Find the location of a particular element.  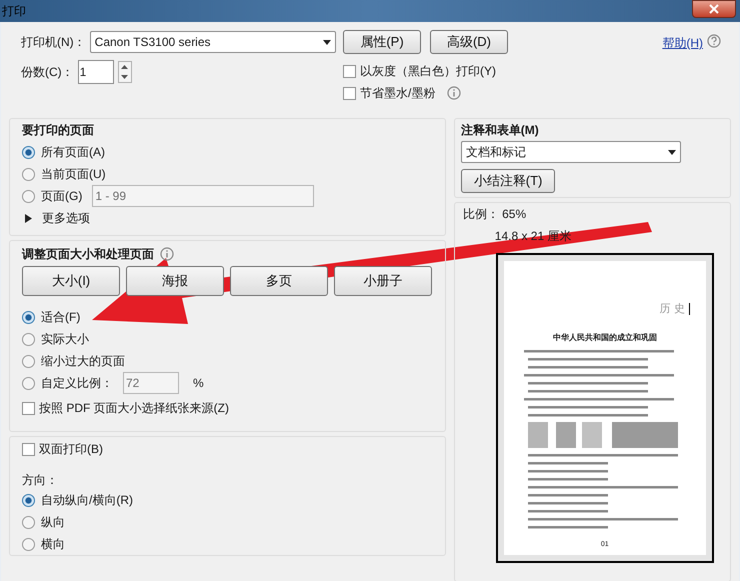

section-title: 方向： is located at coordinates (40, 480).